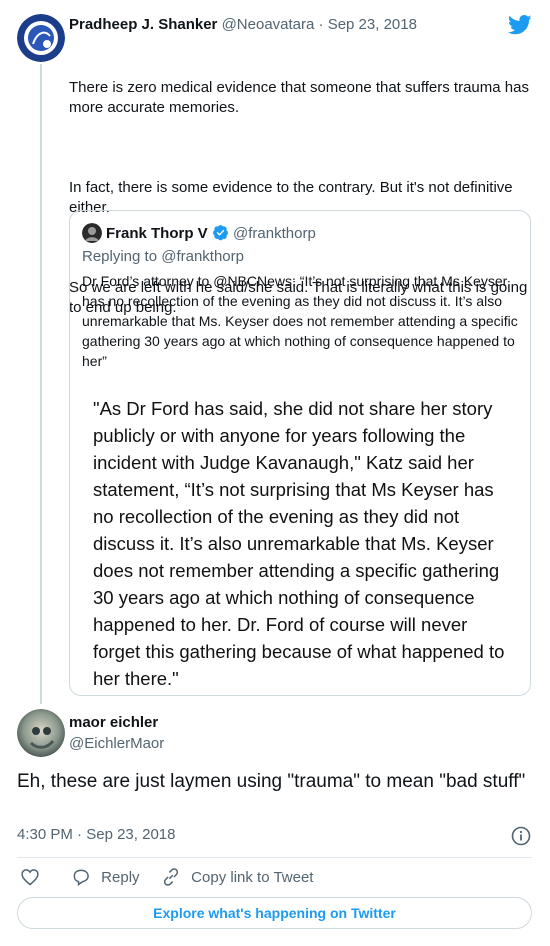 The width and height of the screenshot is (550, 946). I want to click on parent-author-avatar, so click(41, 38).